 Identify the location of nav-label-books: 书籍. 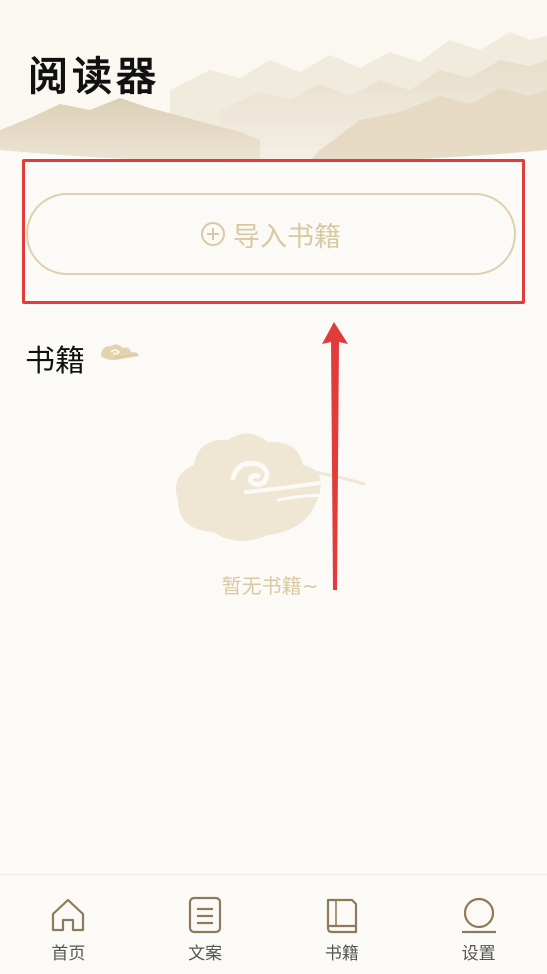
(341, 954).